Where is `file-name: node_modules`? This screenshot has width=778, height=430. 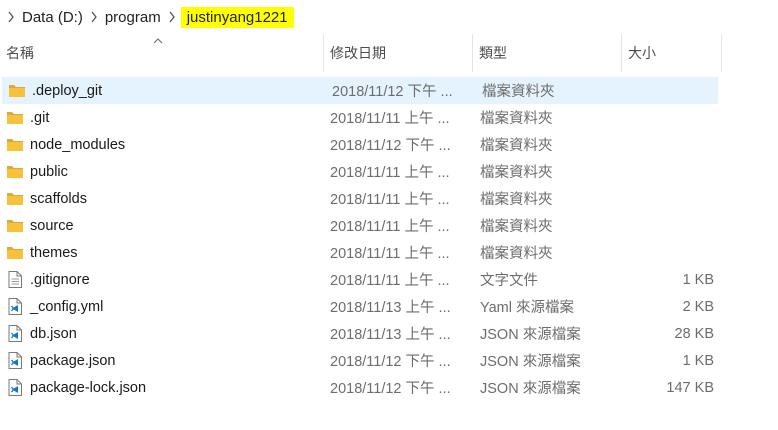
file-name: node_modules is located at coordinates (77, 144).